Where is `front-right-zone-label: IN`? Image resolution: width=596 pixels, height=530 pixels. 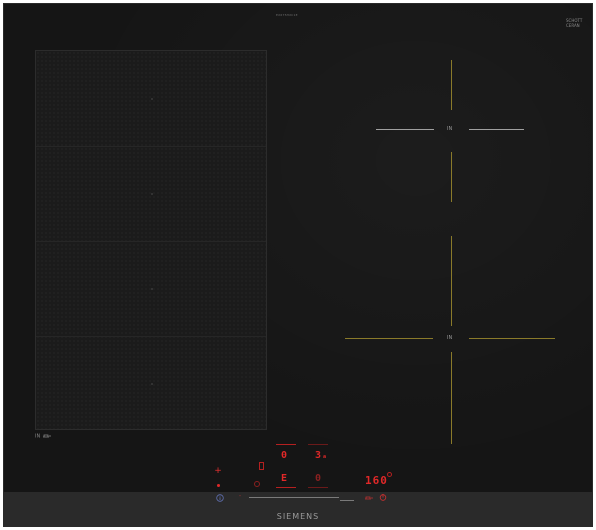 front-right-zone-label: IN is located at coordinates (450, 338).